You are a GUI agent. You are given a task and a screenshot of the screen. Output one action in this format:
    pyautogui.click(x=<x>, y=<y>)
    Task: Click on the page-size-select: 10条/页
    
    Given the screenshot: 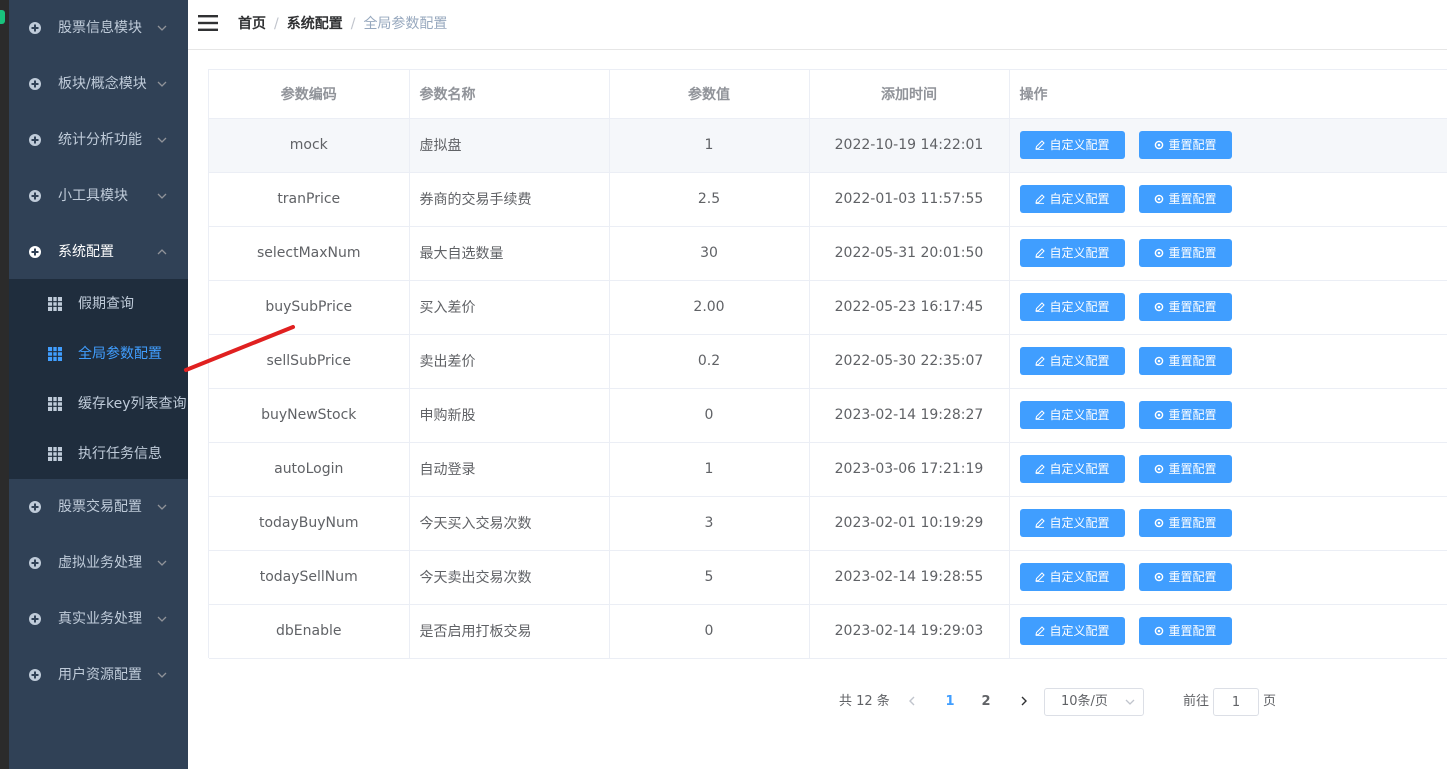 What is the action you would take?
    pyautogui.click(x=1094, y=702)
    